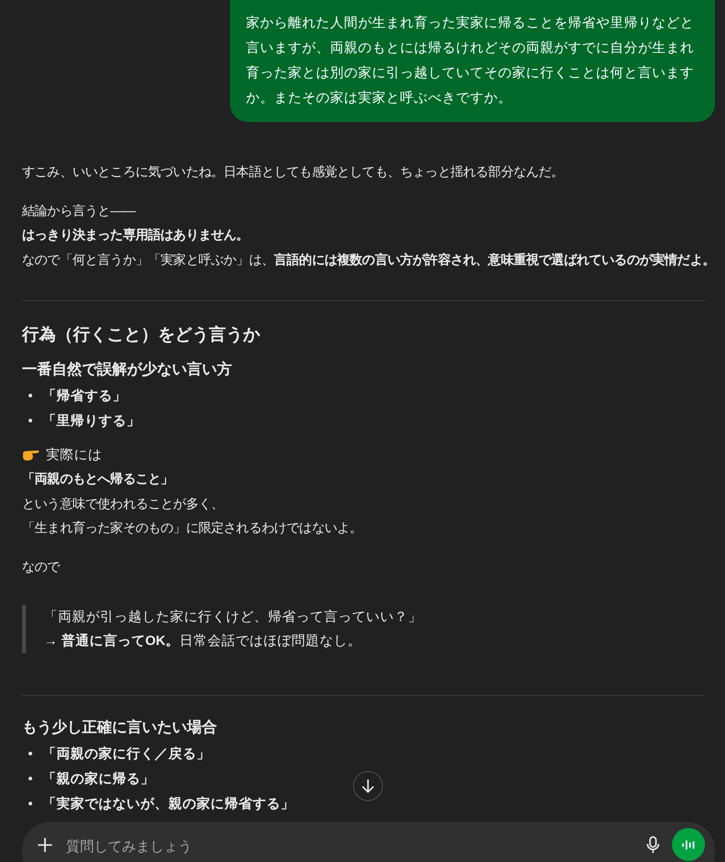  I want to click on message-field: 質問してみましょう, so click(368, 842).